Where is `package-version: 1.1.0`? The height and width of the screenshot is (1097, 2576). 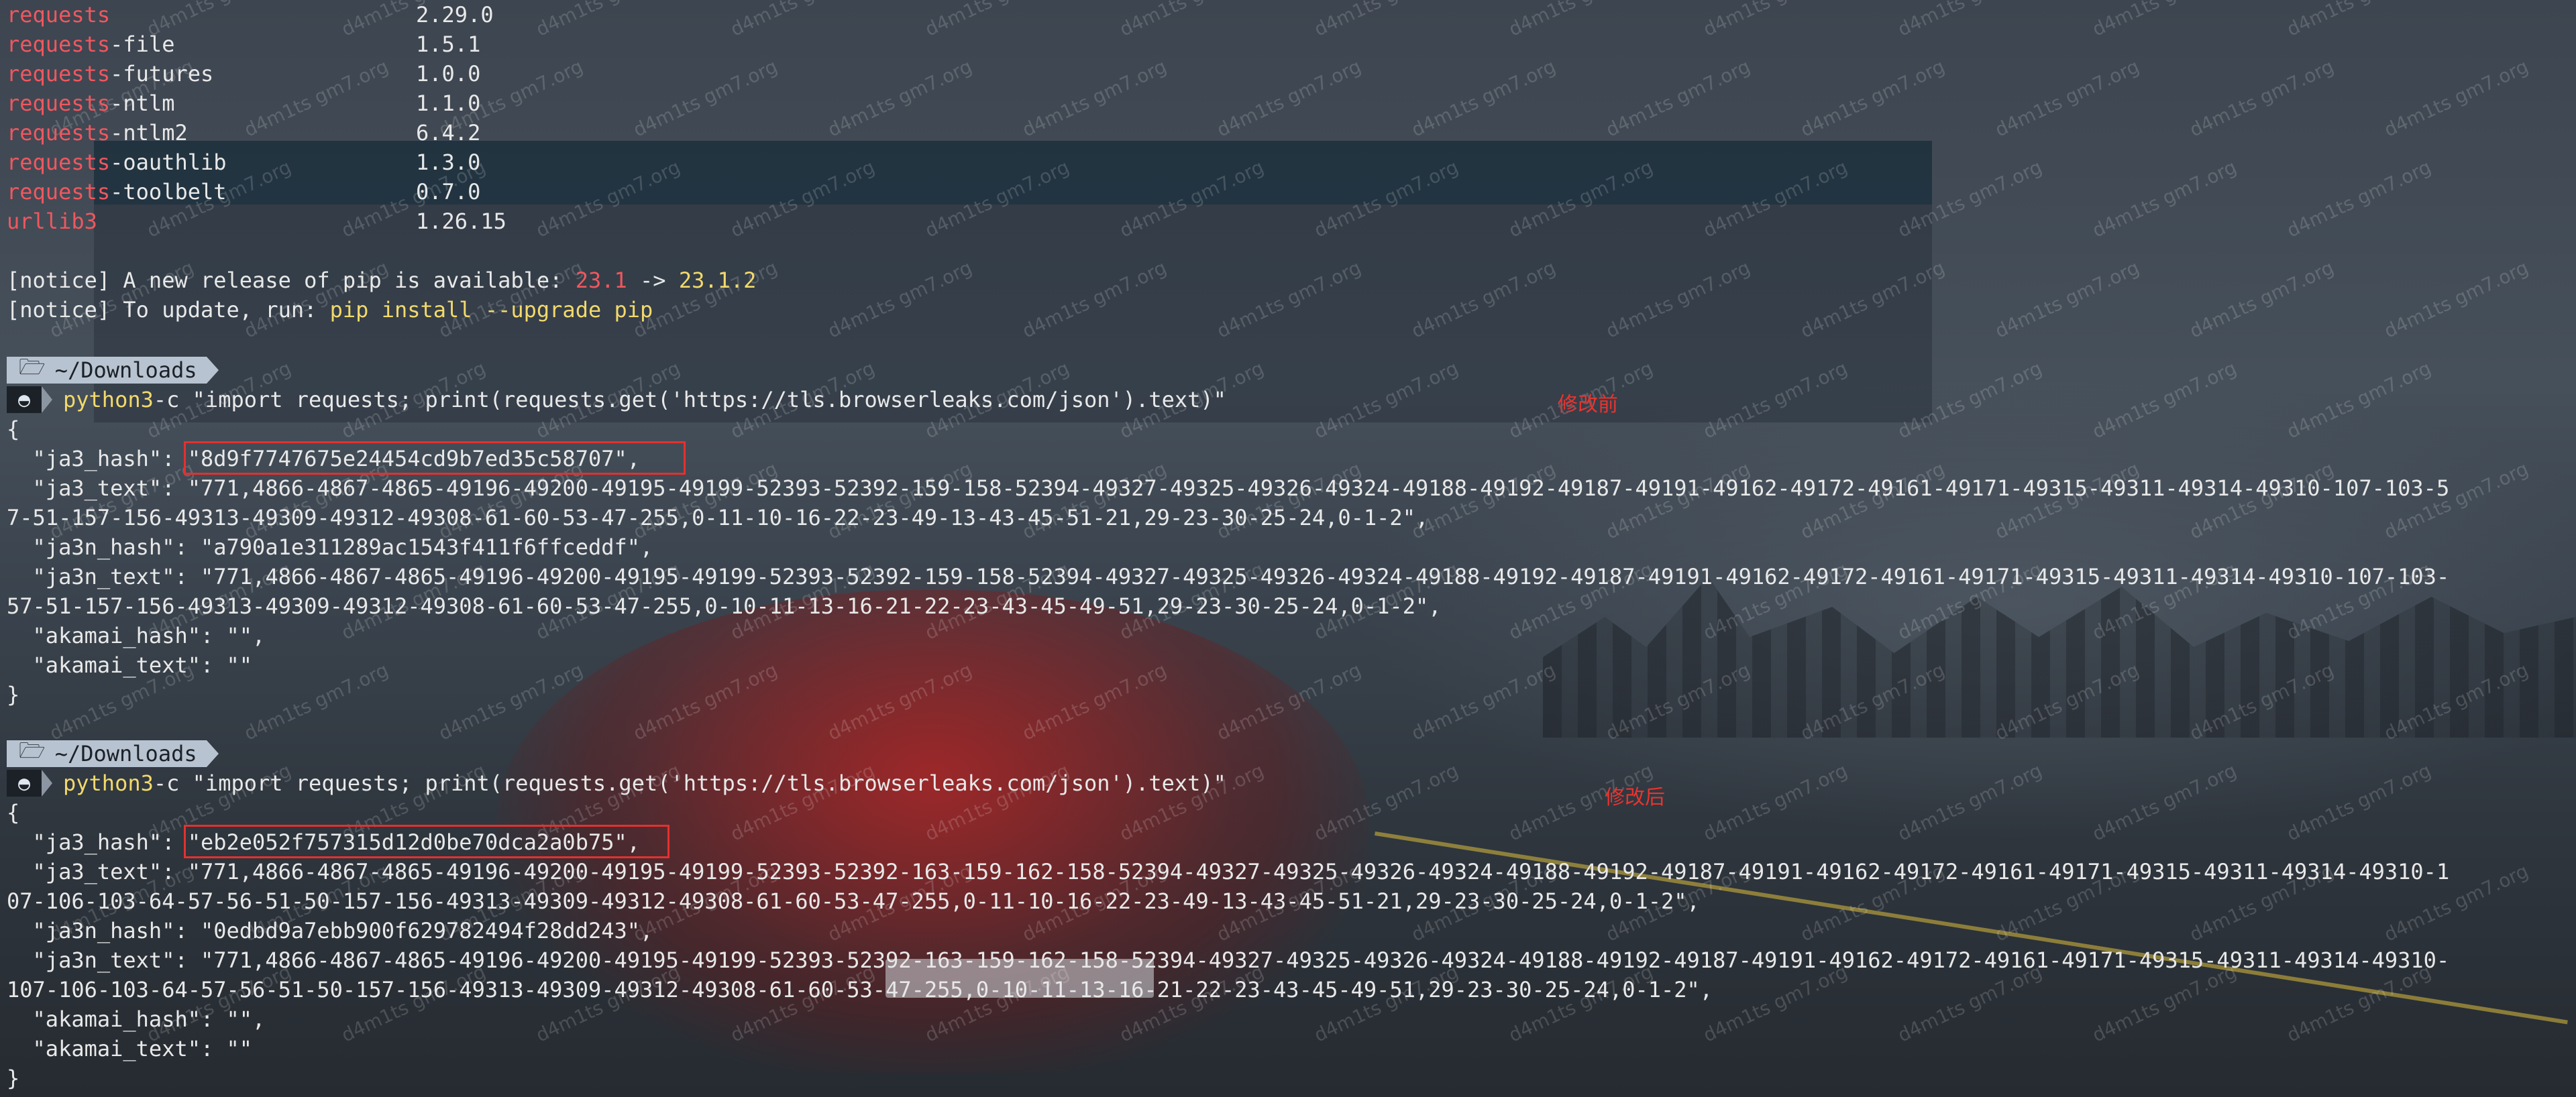
package-version: 1.1.0 is located at coordinates (448, 103).